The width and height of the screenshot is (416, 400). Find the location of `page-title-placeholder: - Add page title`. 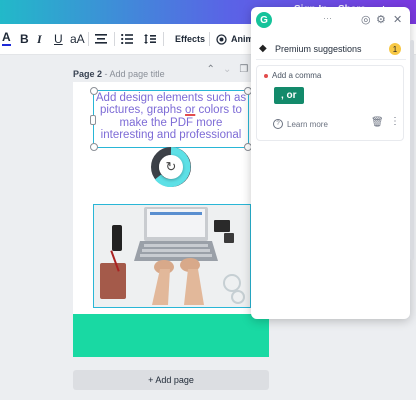

page-title-placeholder: - Add page title is located at coordinates (135, 74).